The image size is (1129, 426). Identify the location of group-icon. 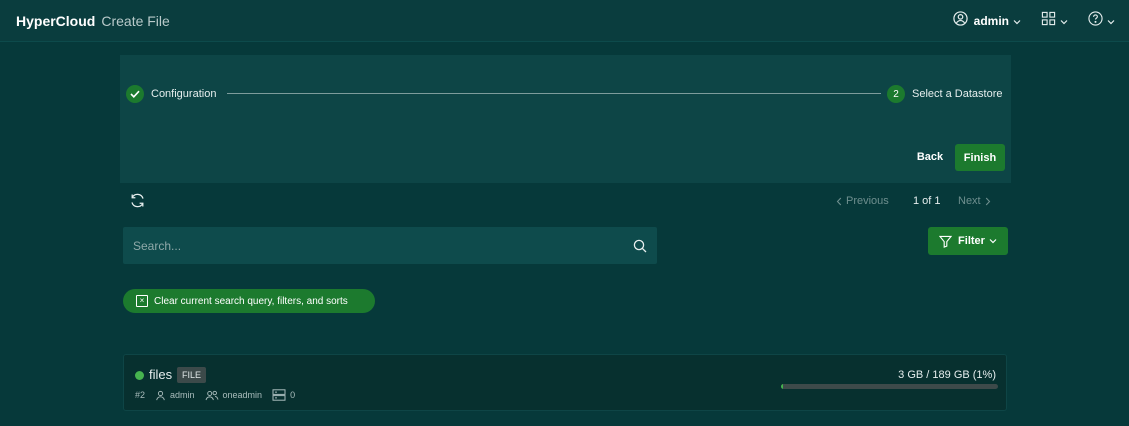
(212, 395).